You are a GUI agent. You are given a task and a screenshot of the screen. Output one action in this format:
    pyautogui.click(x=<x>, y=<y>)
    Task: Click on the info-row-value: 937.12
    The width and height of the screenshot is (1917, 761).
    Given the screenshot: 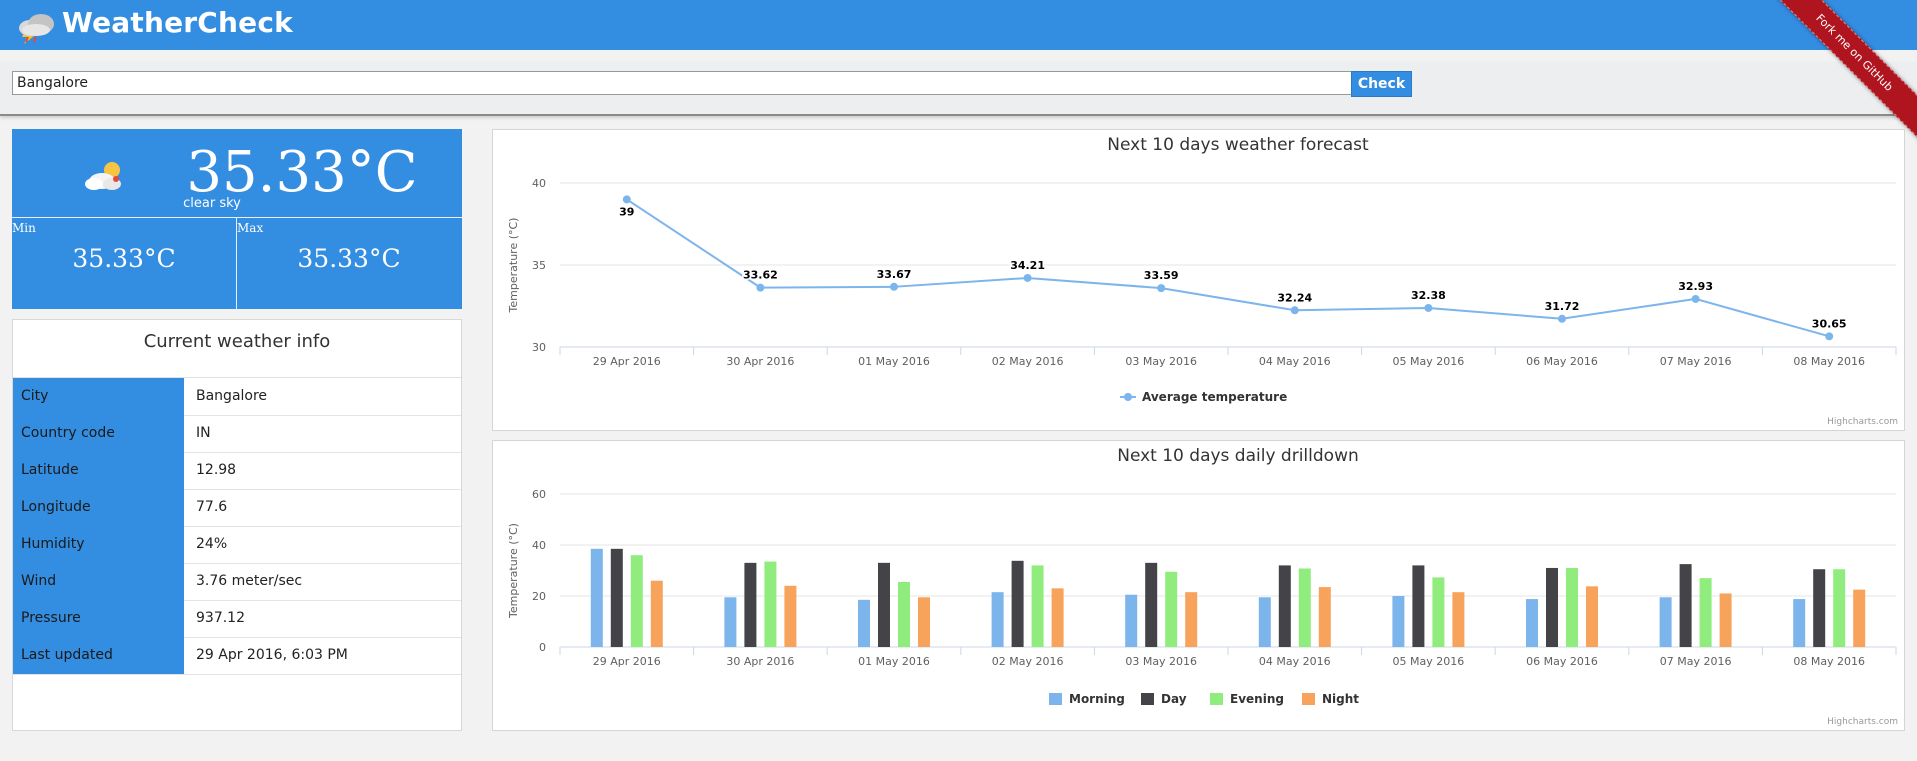 What is the action you would take?
    pyautogui.click(x=220, y=618)
    